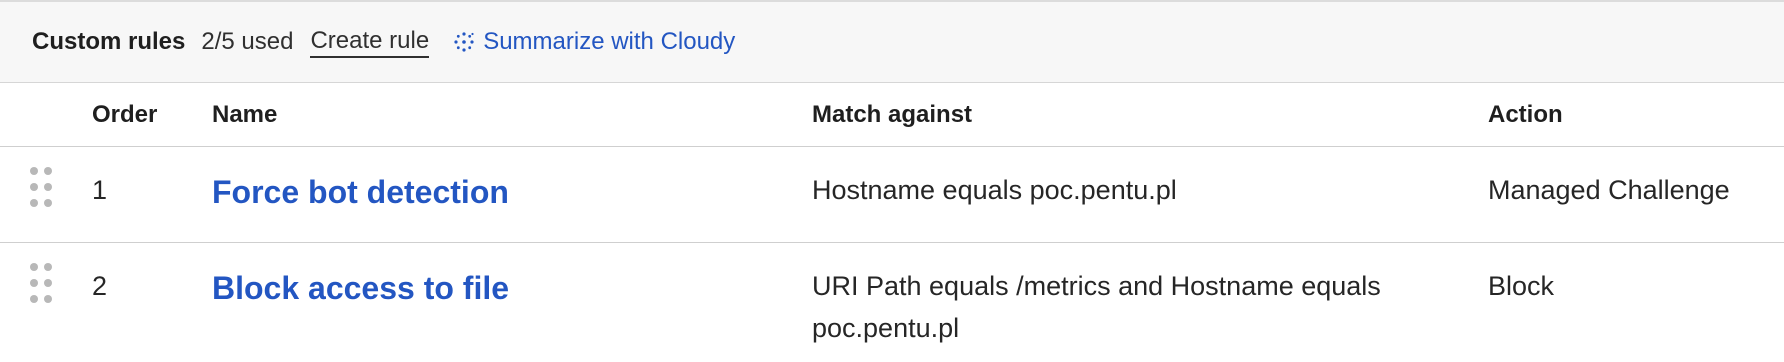 This screenshot has width=1784, height=362. Describe the element at coordinates (100, 286) in the screenshot. I see `rule-order: 2` at that location.